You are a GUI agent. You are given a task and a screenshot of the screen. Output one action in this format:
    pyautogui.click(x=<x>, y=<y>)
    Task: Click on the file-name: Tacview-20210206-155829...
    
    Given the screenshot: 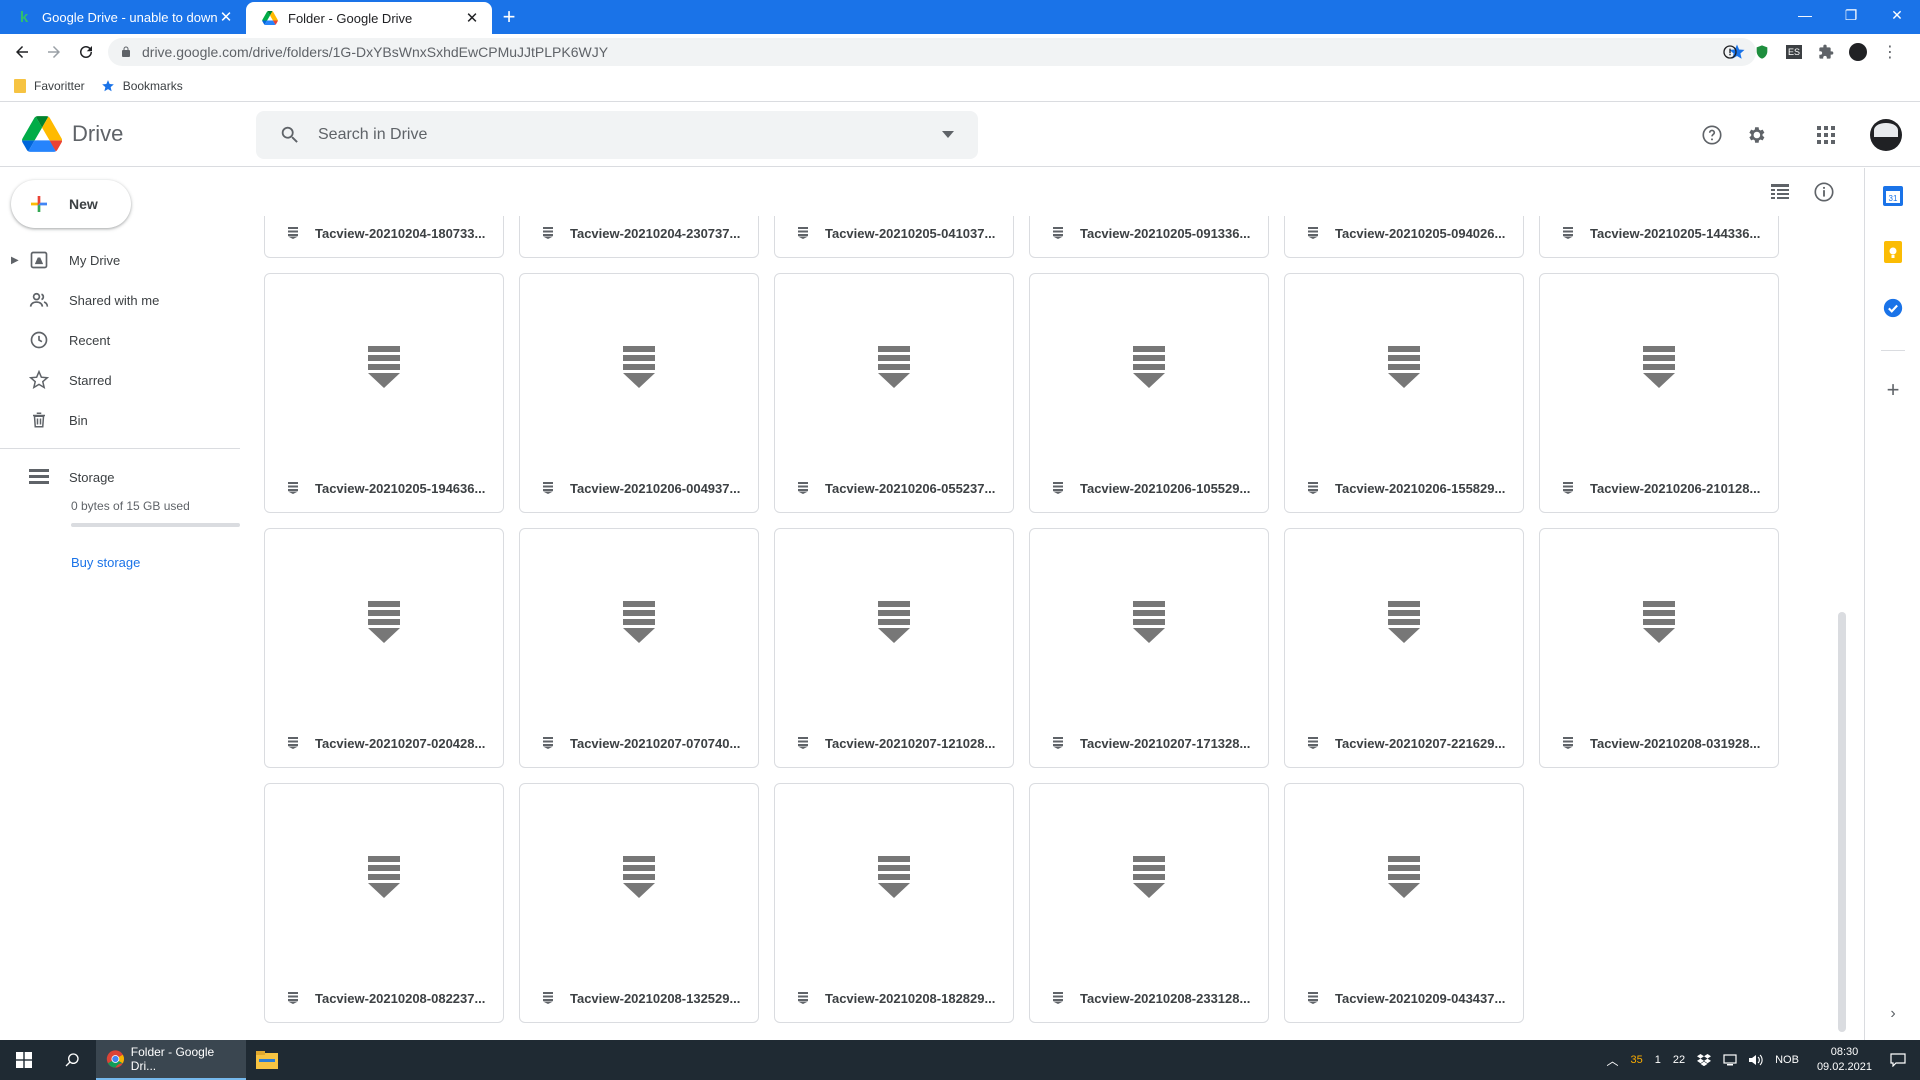 What is the action you would take?
    pyautogui.click(x=1420, y=488)
    